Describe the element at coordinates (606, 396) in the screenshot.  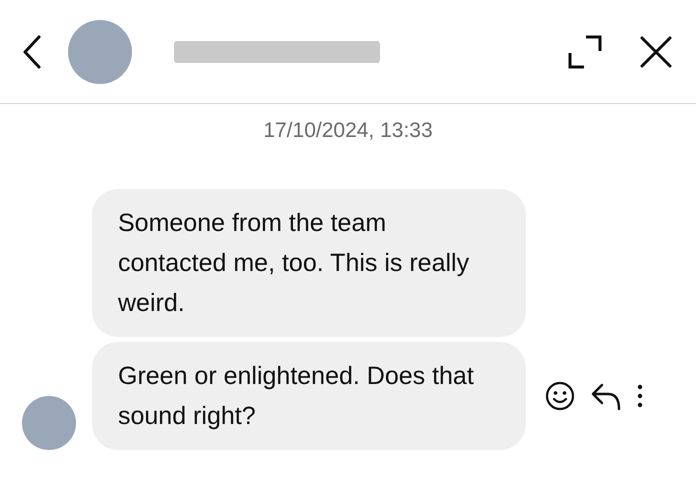
I see `reply-icon` at that location.